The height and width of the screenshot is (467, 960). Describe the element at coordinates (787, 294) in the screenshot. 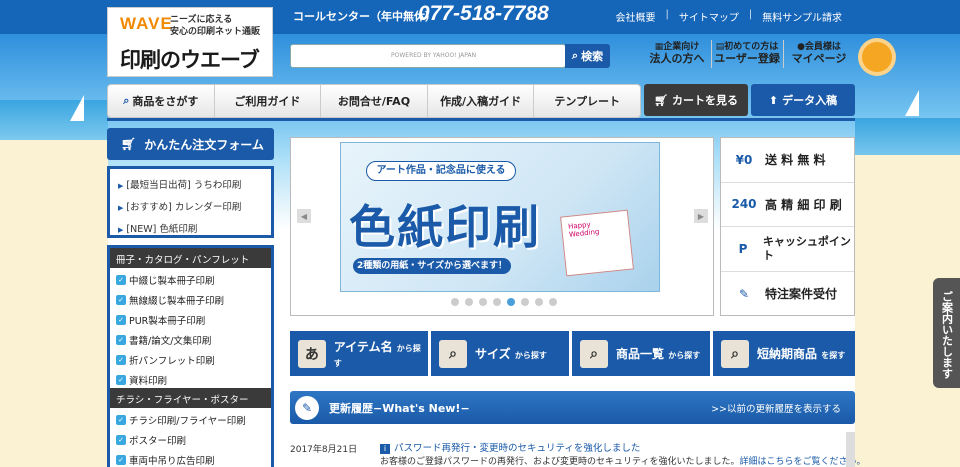

I see `feature-custom-order: ✎ 特注案件受付` at that location.